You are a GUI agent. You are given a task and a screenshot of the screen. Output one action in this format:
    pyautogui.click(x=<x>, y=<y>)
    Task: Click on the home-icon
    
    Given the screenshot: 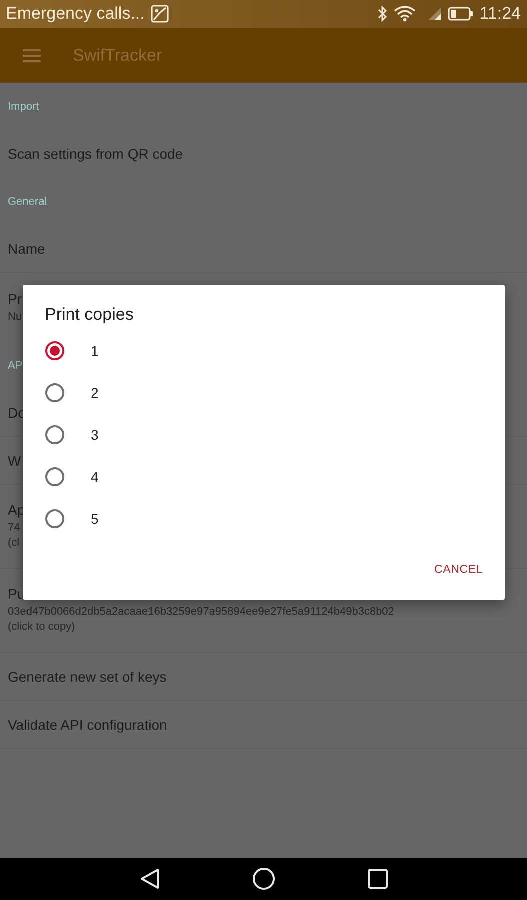 What is the action you would take?
    pyautogui.click(x=264, y=879)
    